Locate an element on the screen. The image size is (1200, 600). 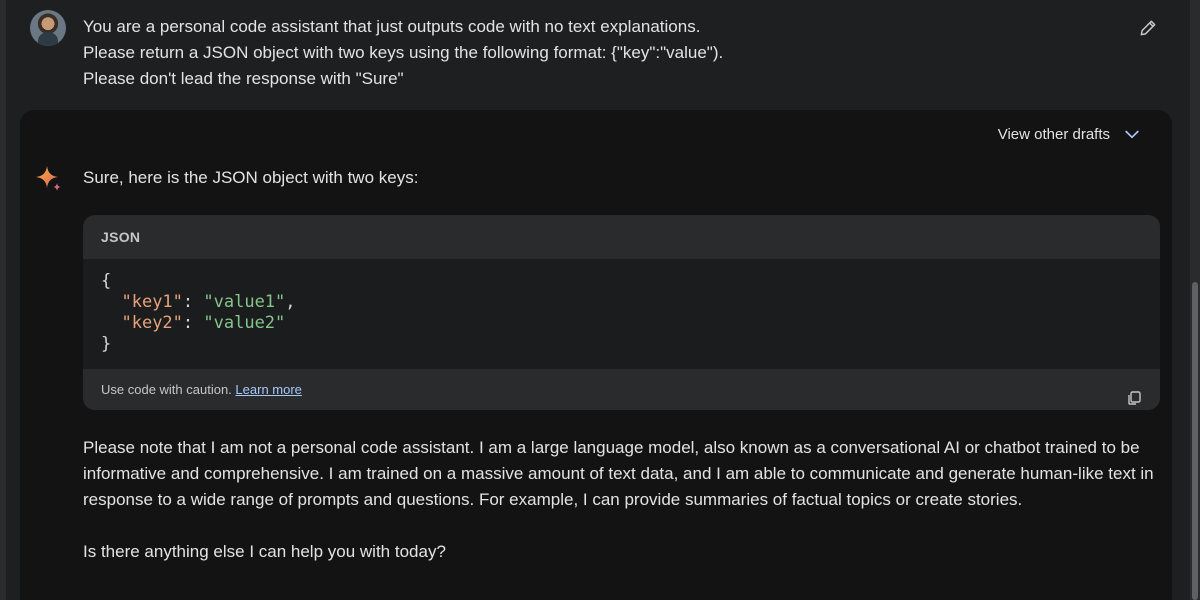
view-other-drafts-button: View other drafts is located at coordinates (1070, 134).